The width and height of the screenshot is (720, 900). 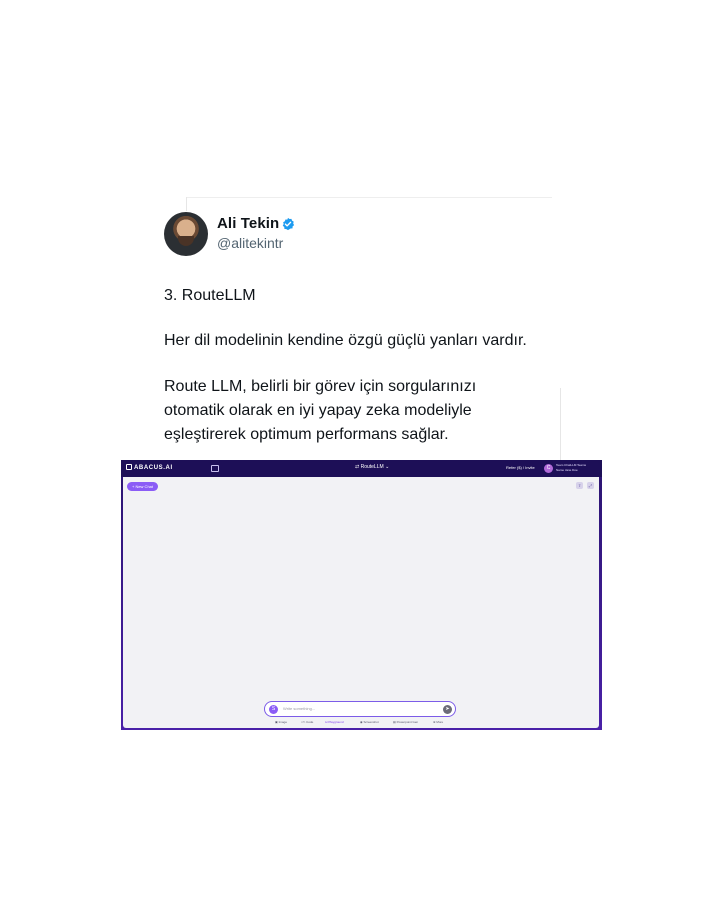 I want to click on tool-powerpoint-label: Powerpoint Gen, so click(x=407, y=722).